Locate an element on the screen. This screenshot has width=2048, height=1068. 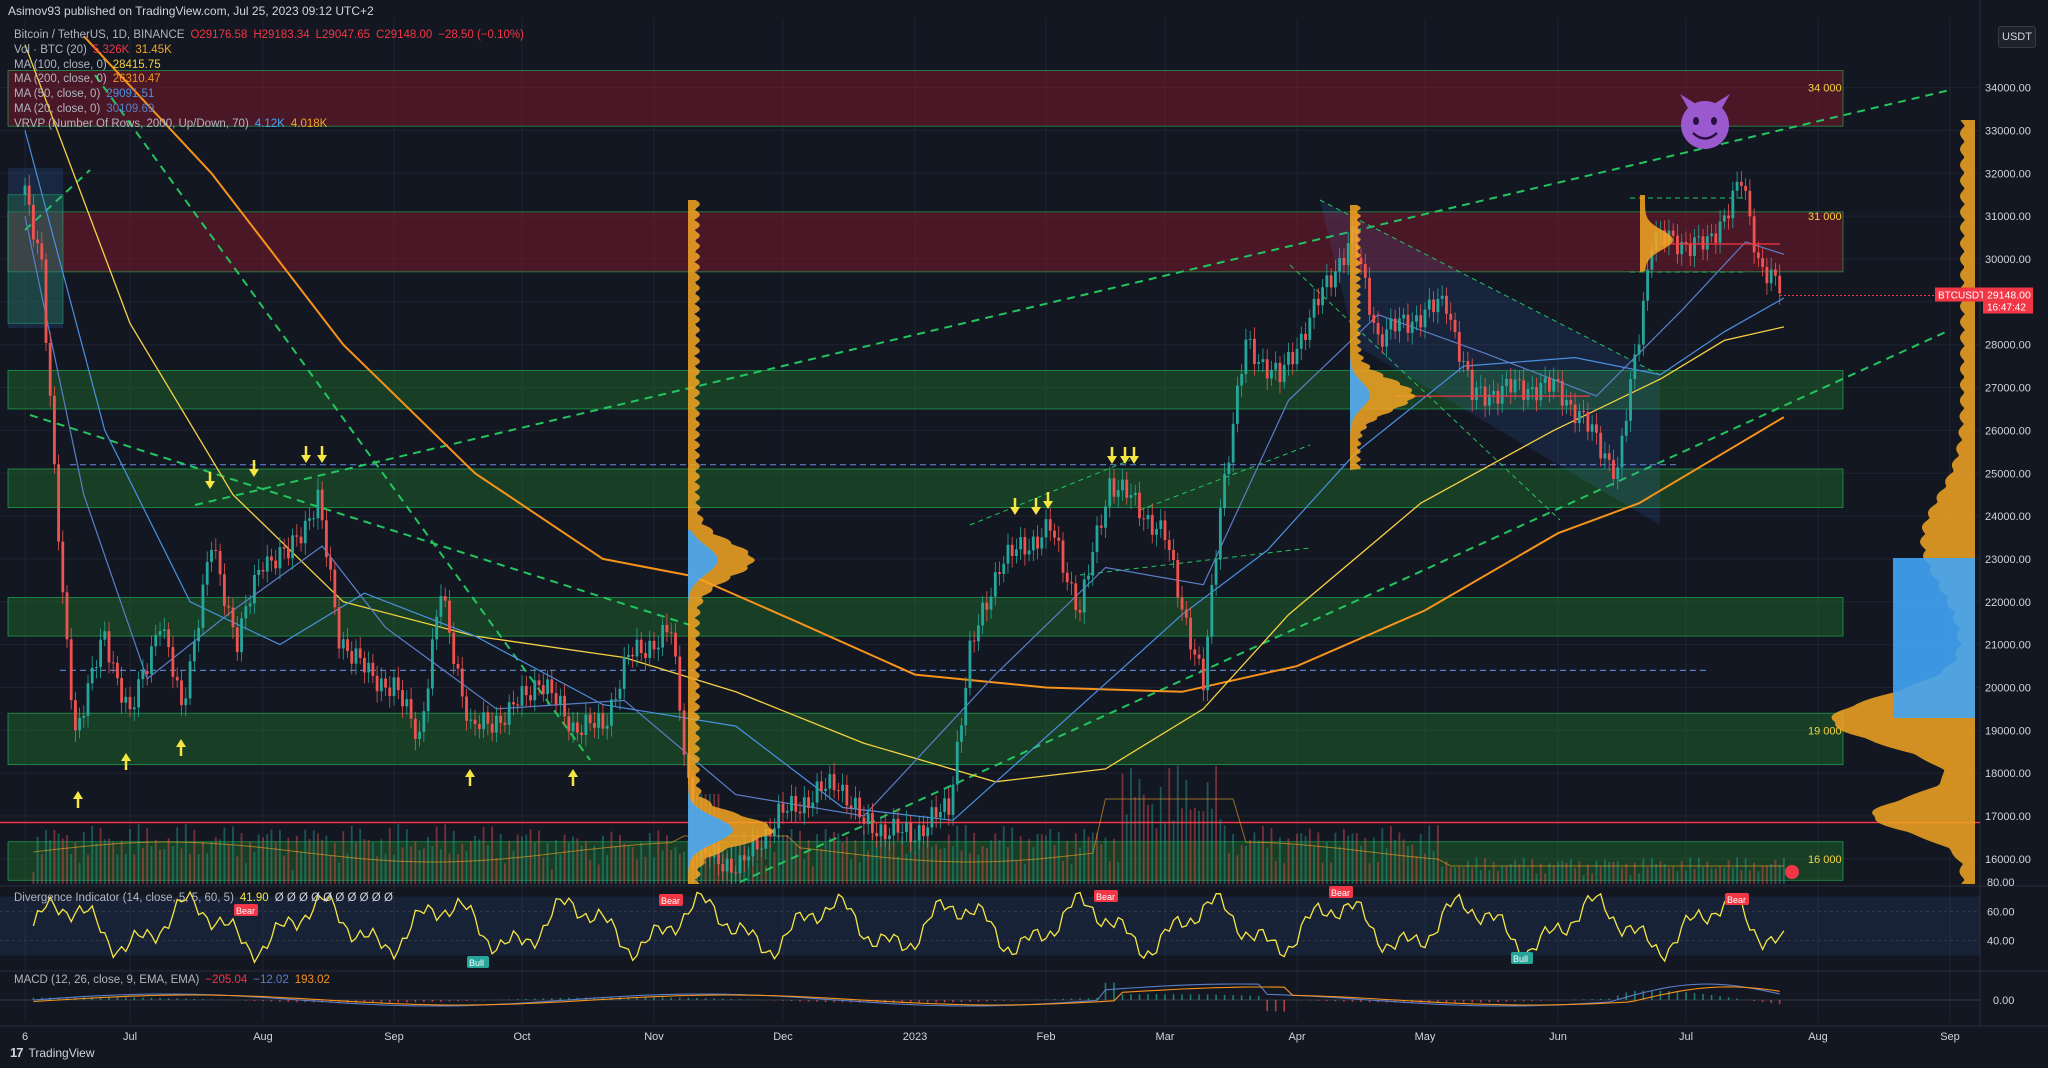
price-axis-label: 23000.00 is located at coordinates (2008, 560).